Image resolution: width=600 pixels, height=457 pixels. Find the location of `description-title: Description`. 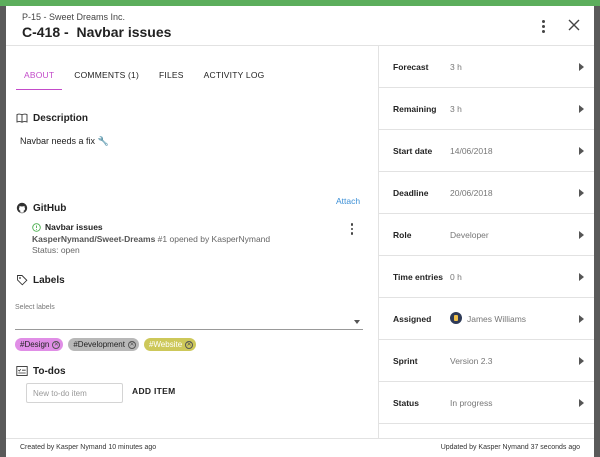

description-title: Description is located at coordinates (61, 118).